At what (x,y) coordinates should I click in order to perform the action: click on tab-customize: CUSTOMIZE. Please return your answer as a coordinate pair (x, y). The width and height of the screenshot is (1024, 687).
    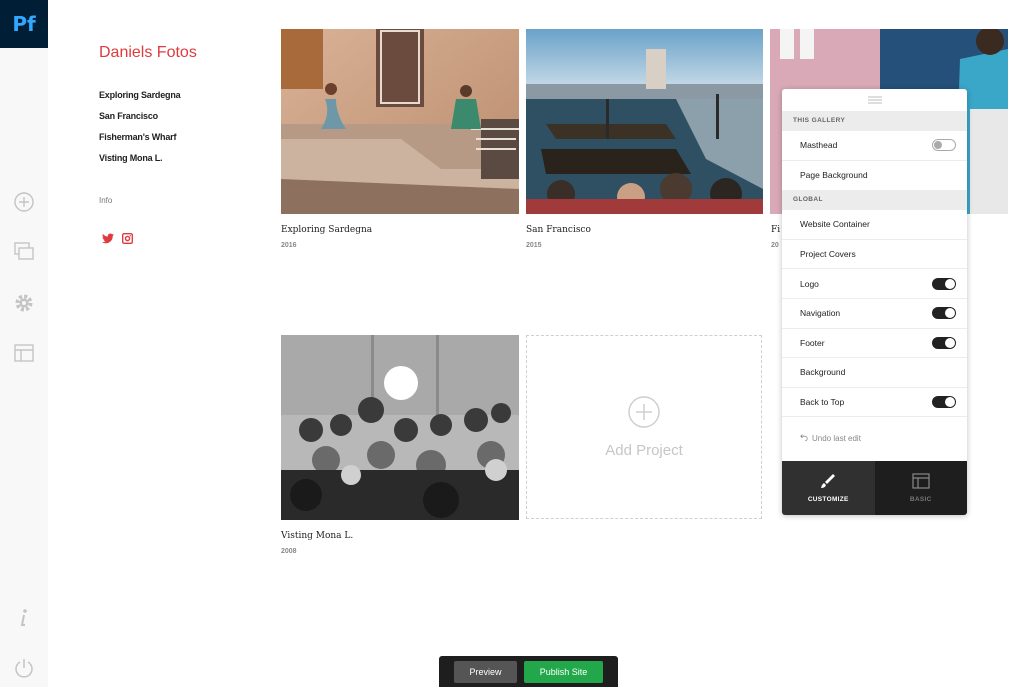
    Looking at the image, I should click on (828, 488).